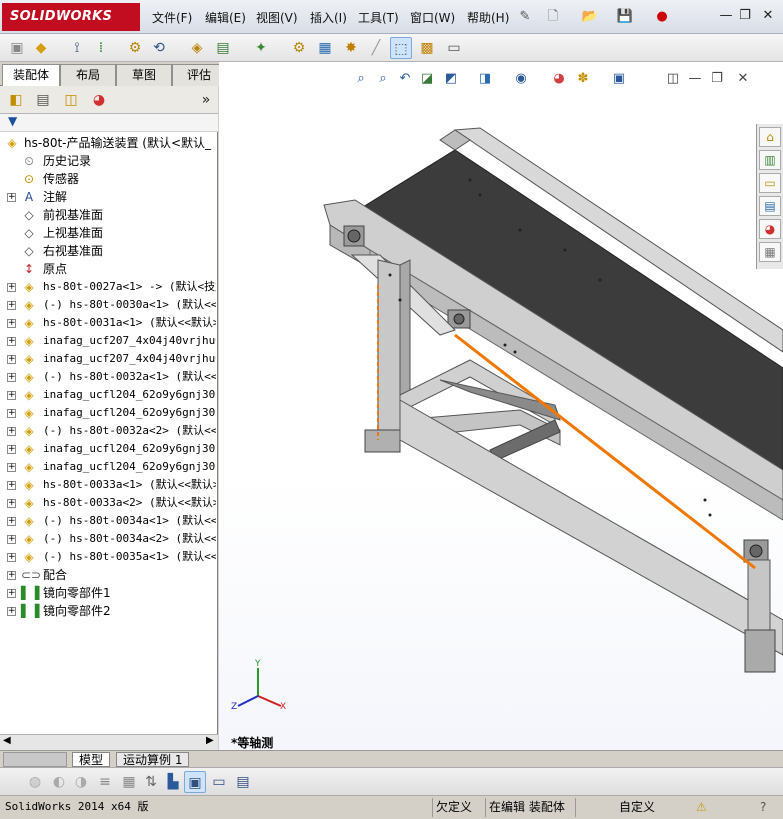 The image size is (783, 819). I want to click on new-document-icon: 🗋, so click(553, 17).